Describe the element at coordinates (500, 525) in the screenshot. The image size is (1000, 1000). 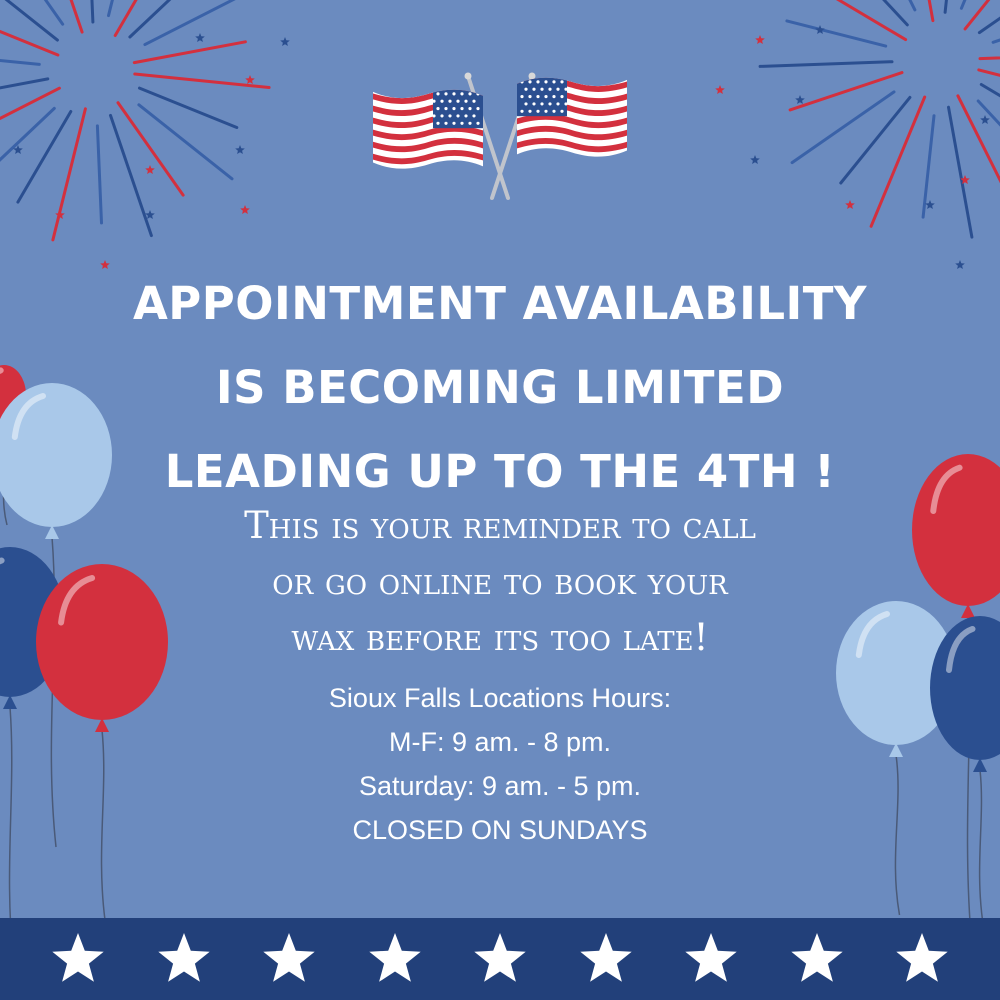
I see `reminder-line-1: This is your reminder to call` at that location.